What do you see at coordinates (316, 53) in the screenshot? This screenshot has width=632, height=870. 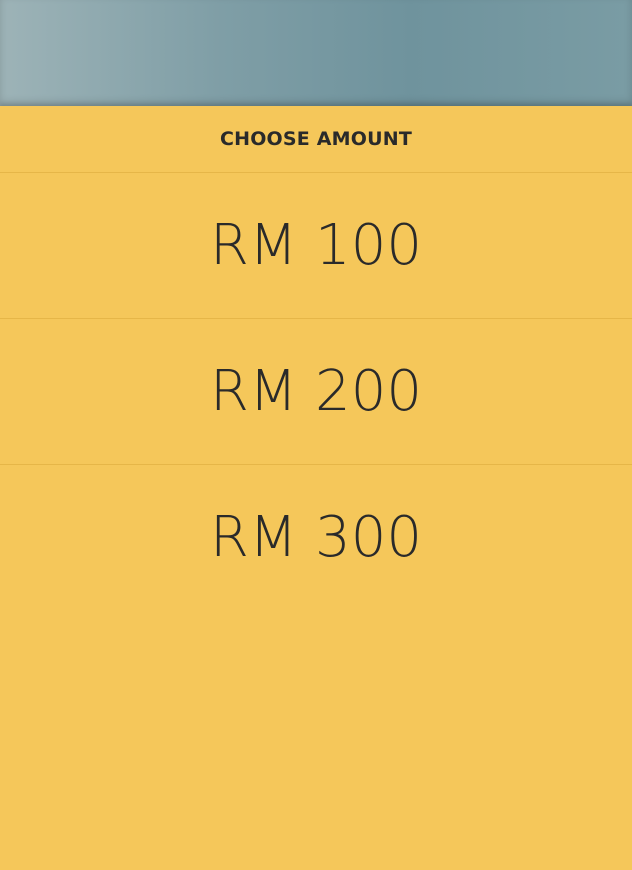 I see `backdrop-overlay` at bounding box center [316, 53].